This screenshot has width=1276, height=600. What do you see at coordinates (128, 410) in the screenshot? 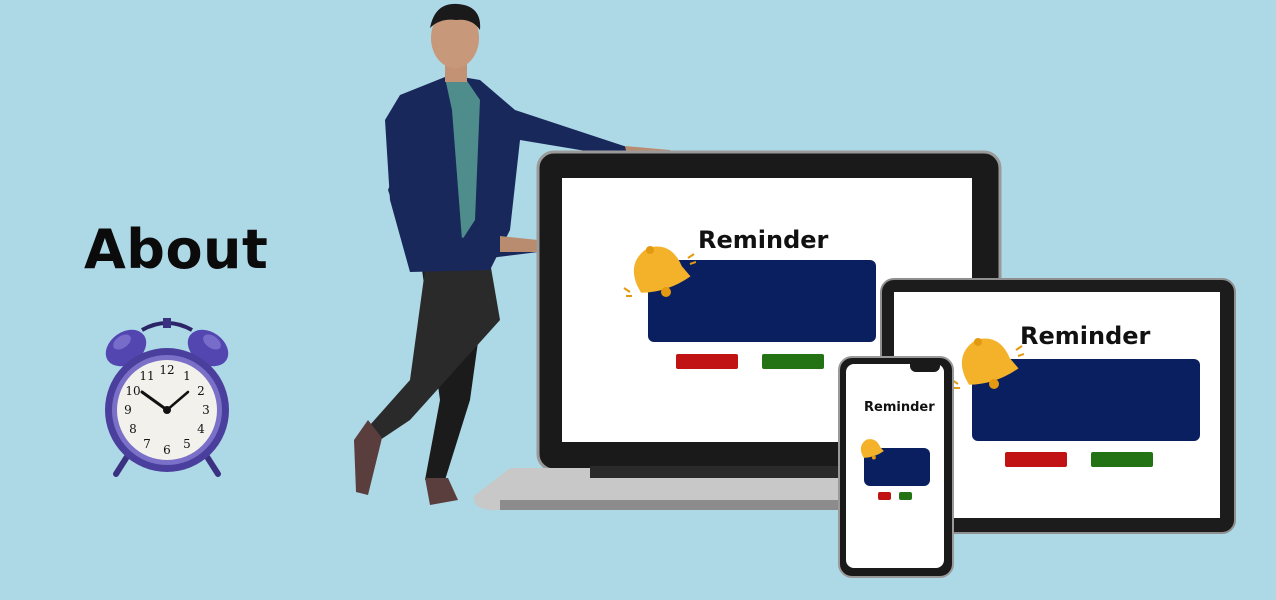
I see `svg-text: 9` at bounding box center [128, 410].